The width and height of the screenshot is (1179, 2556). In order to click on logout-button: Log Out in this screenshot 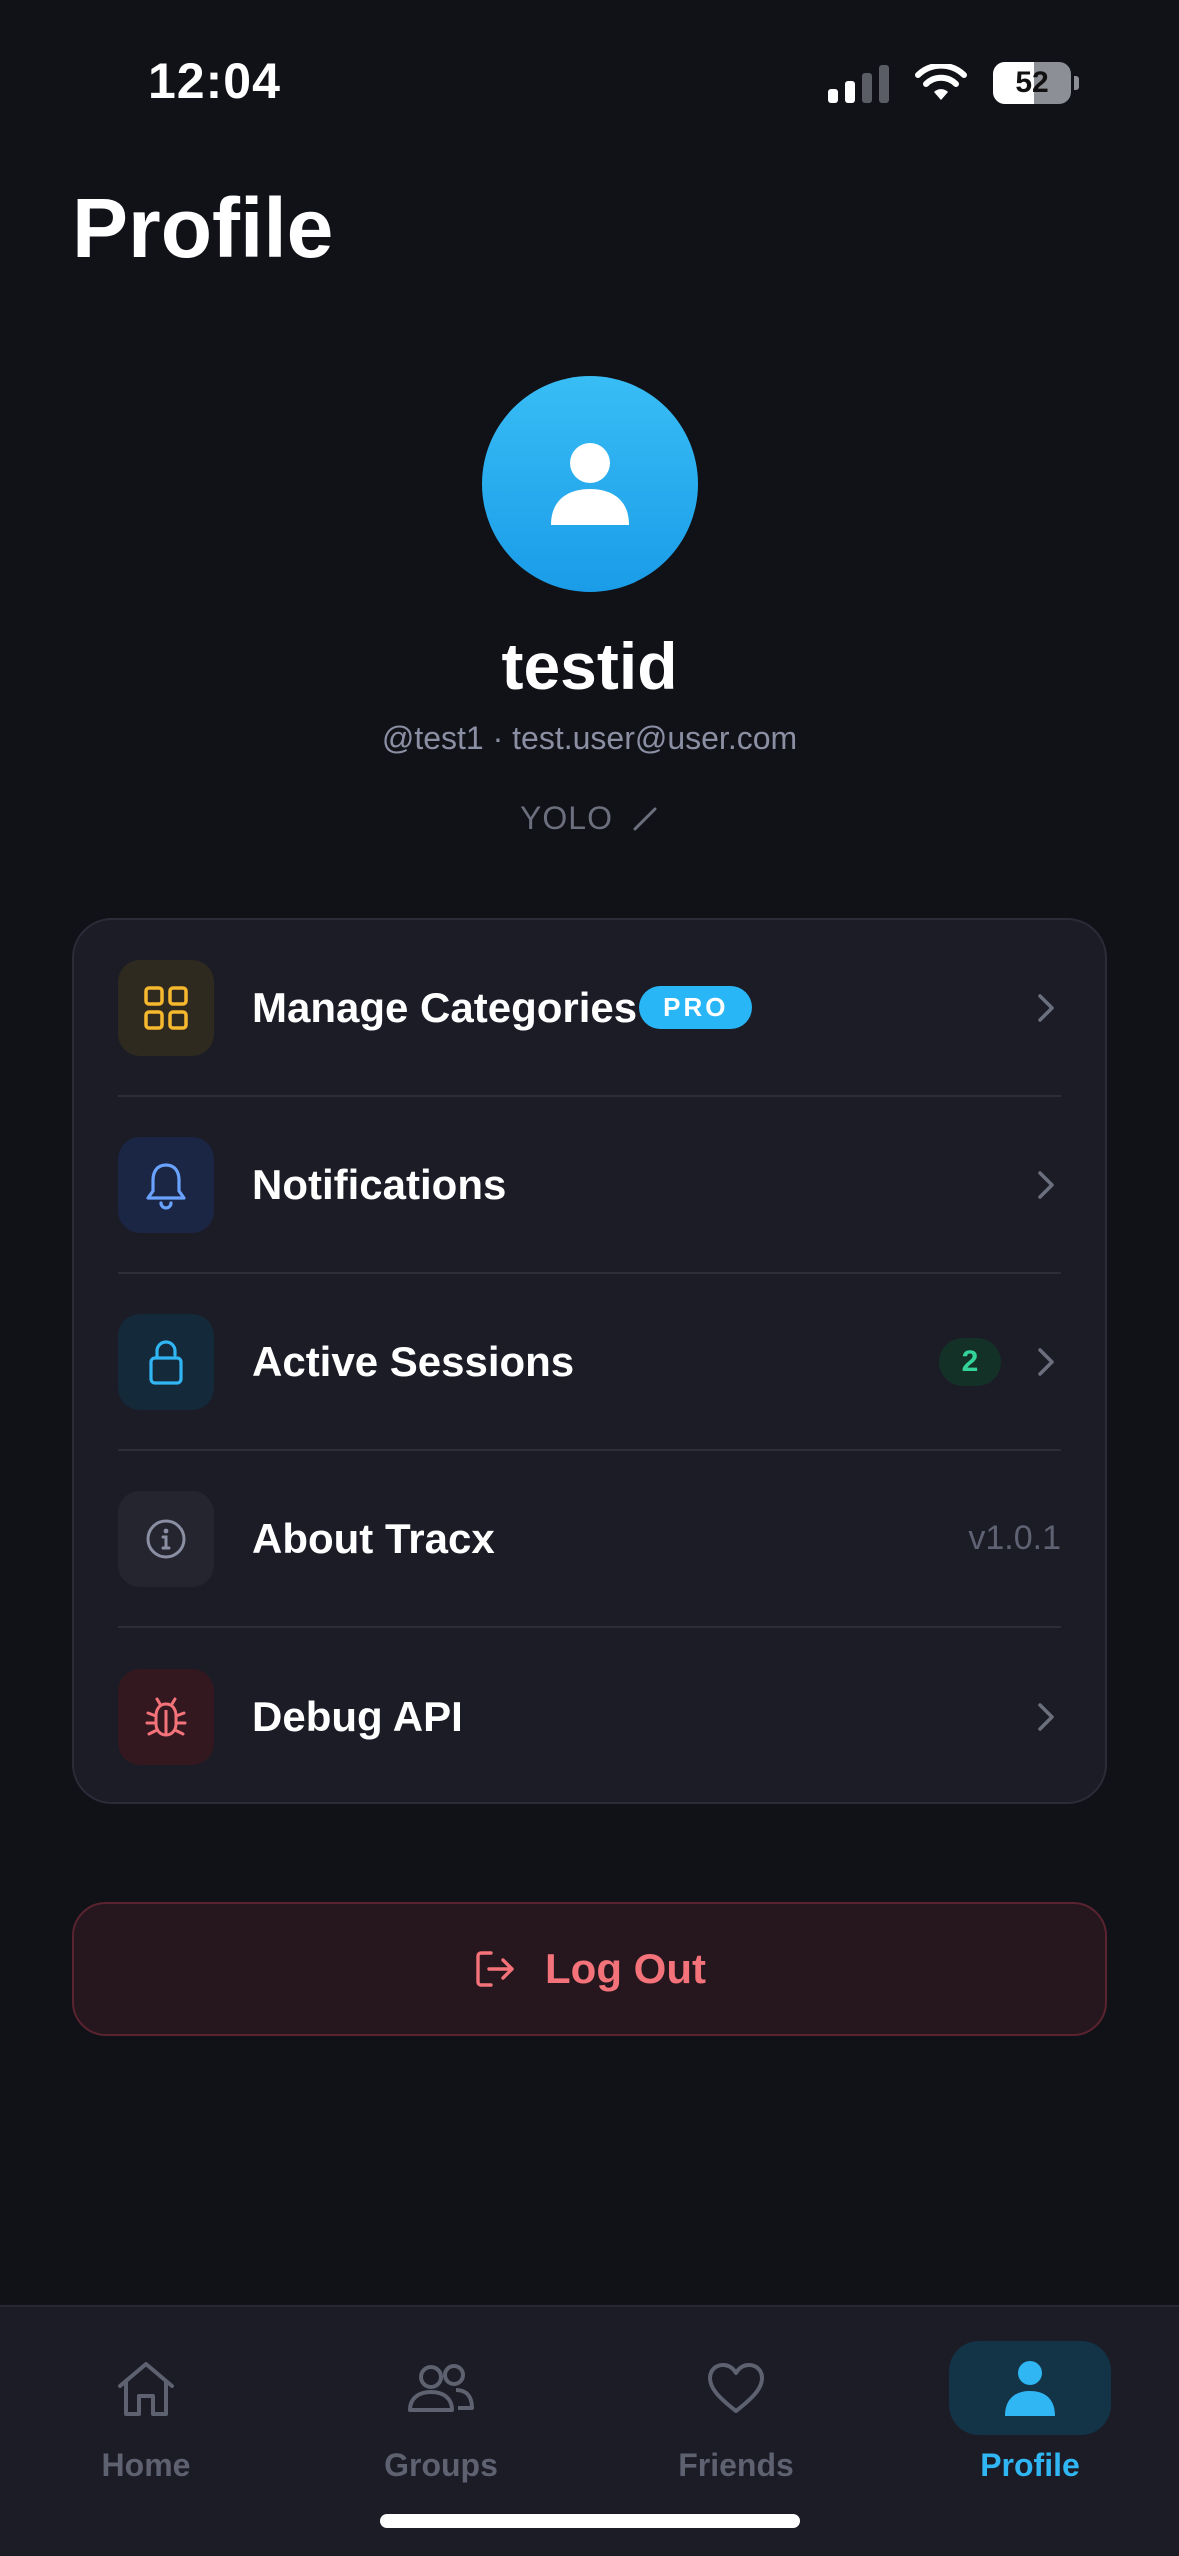, I will do `click(589, 1969)`.